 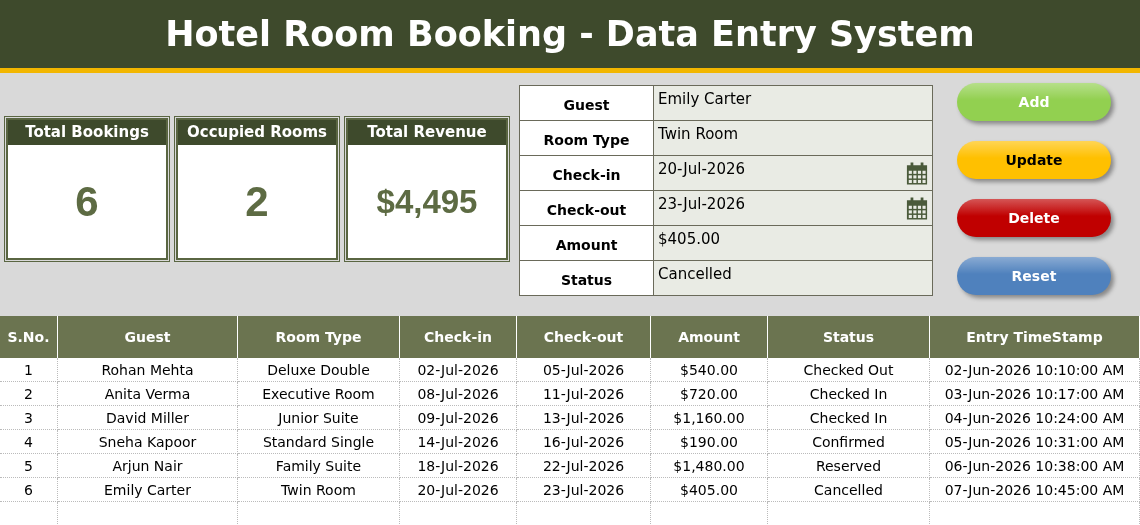 What do you see at coordinates (849, 442) in the screenshot?
I see `table-cell: Confirmed` at bounding box center [849, 442].